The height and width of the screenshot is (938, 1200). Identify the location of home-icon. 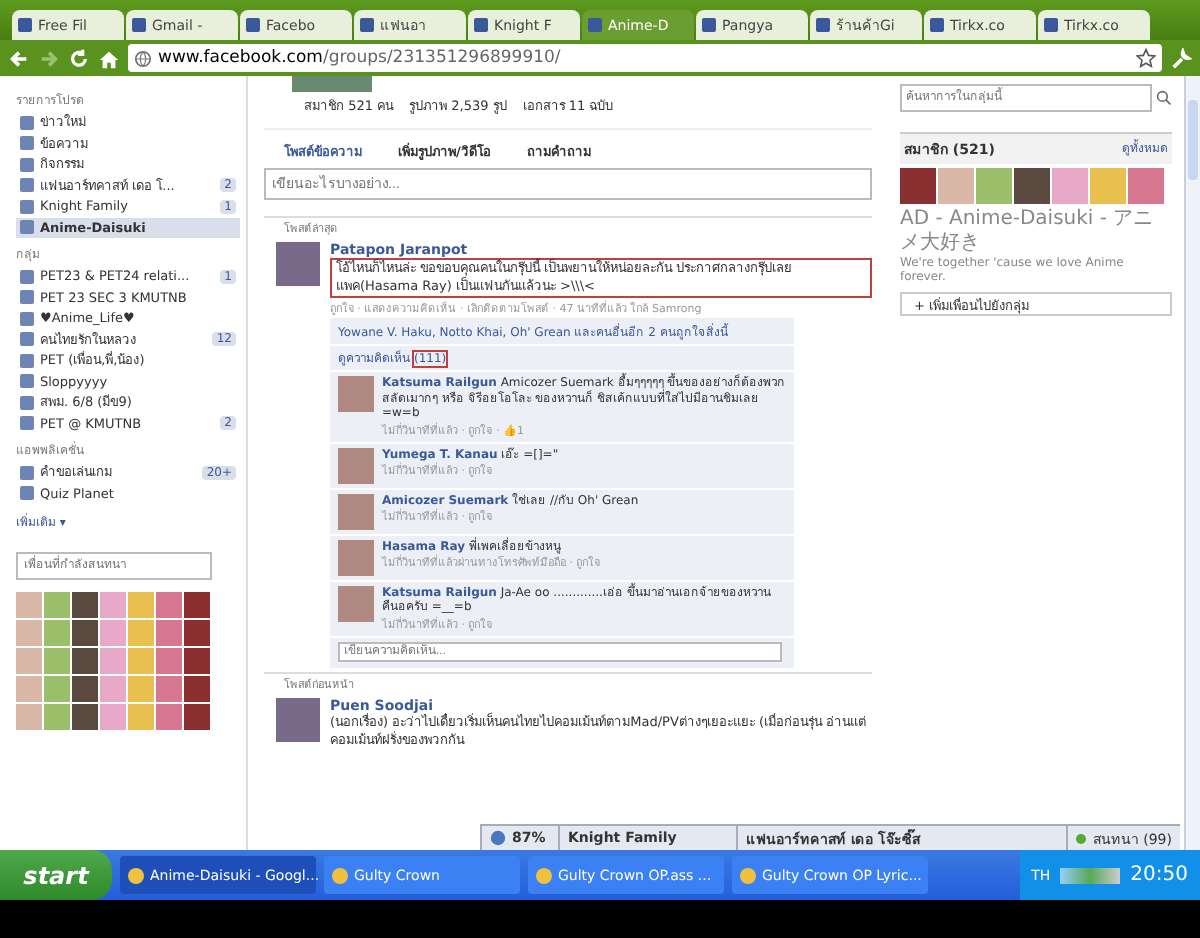
(109, 58).